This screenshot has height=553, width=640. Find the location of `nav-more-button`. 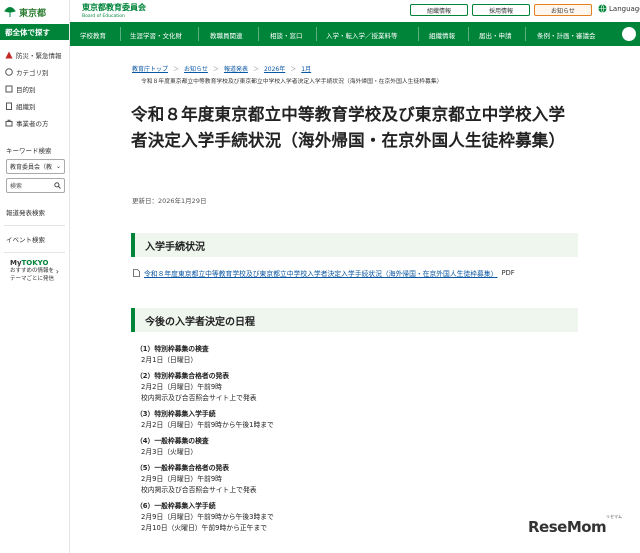

nav-more-button is located at coordinates (629, 34).